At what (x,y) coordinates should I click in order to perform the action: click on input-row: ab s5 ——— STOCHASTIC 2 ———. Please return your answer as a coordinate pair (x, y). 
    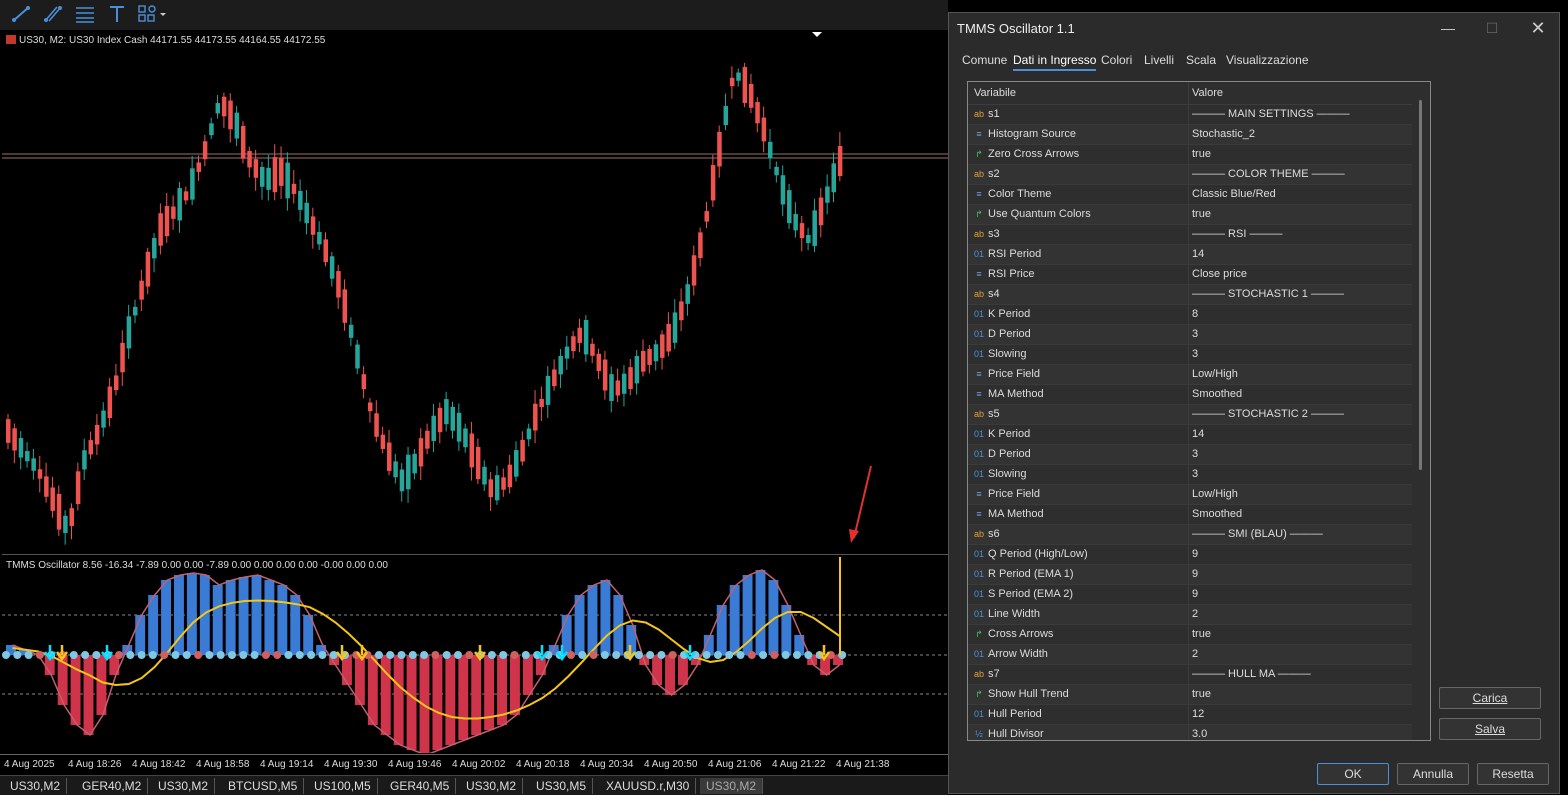
    Looking at the image, I should click on (1190, 415).